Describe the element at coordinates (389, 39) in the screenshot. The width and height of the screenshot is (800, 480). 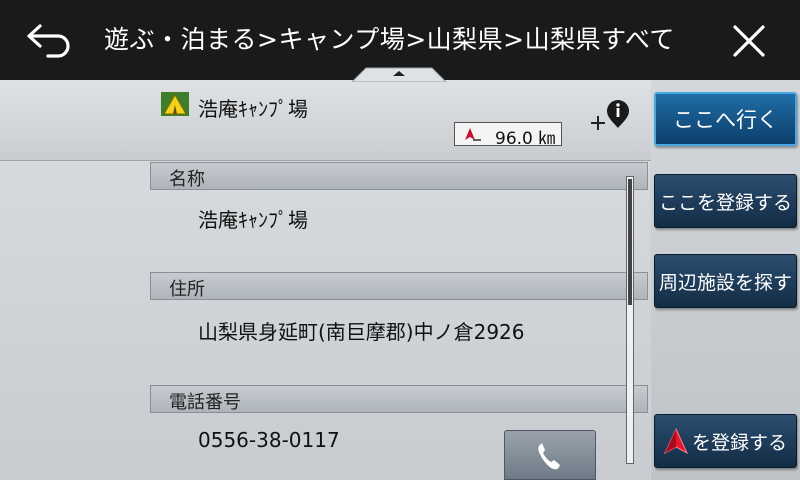
I see `breadcrumb-title: 遊ぶ・泊まる>キャンプ場>山梨県>山梨県すべて` at that location.